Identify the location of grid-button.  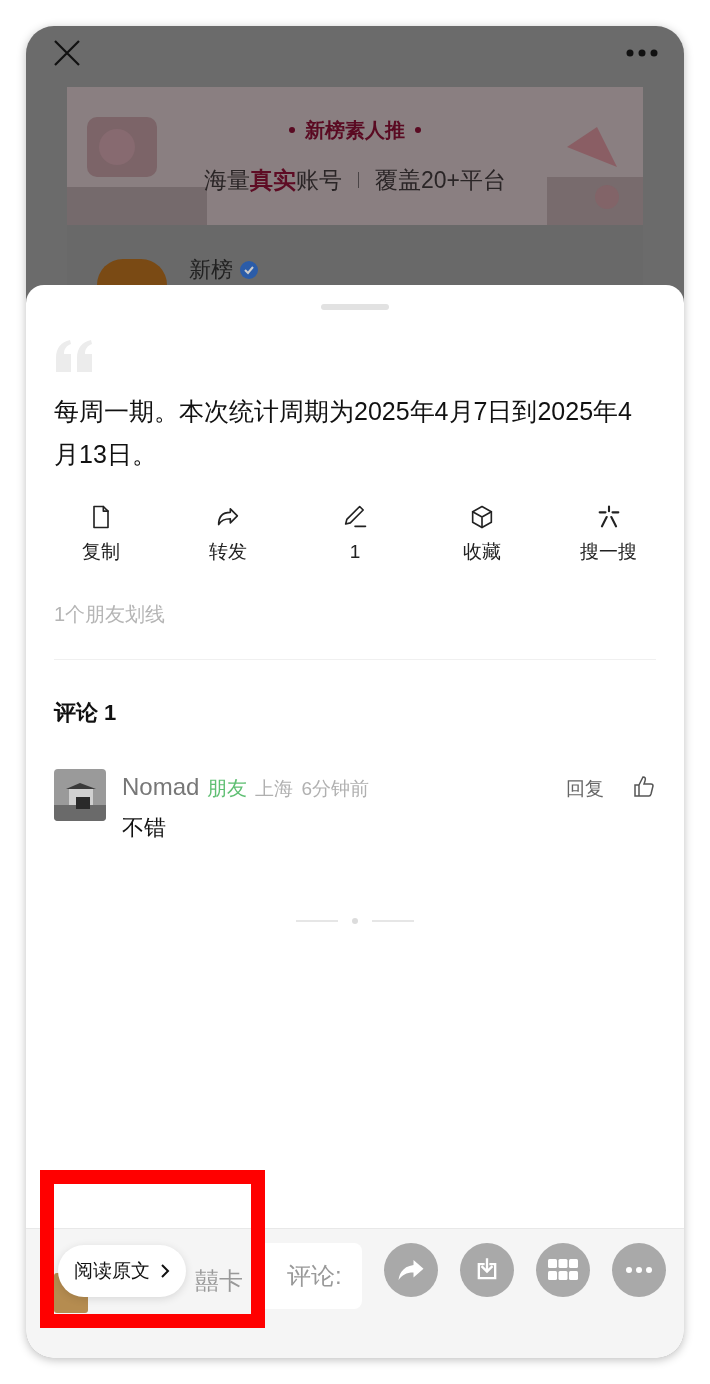
(563, 1270).